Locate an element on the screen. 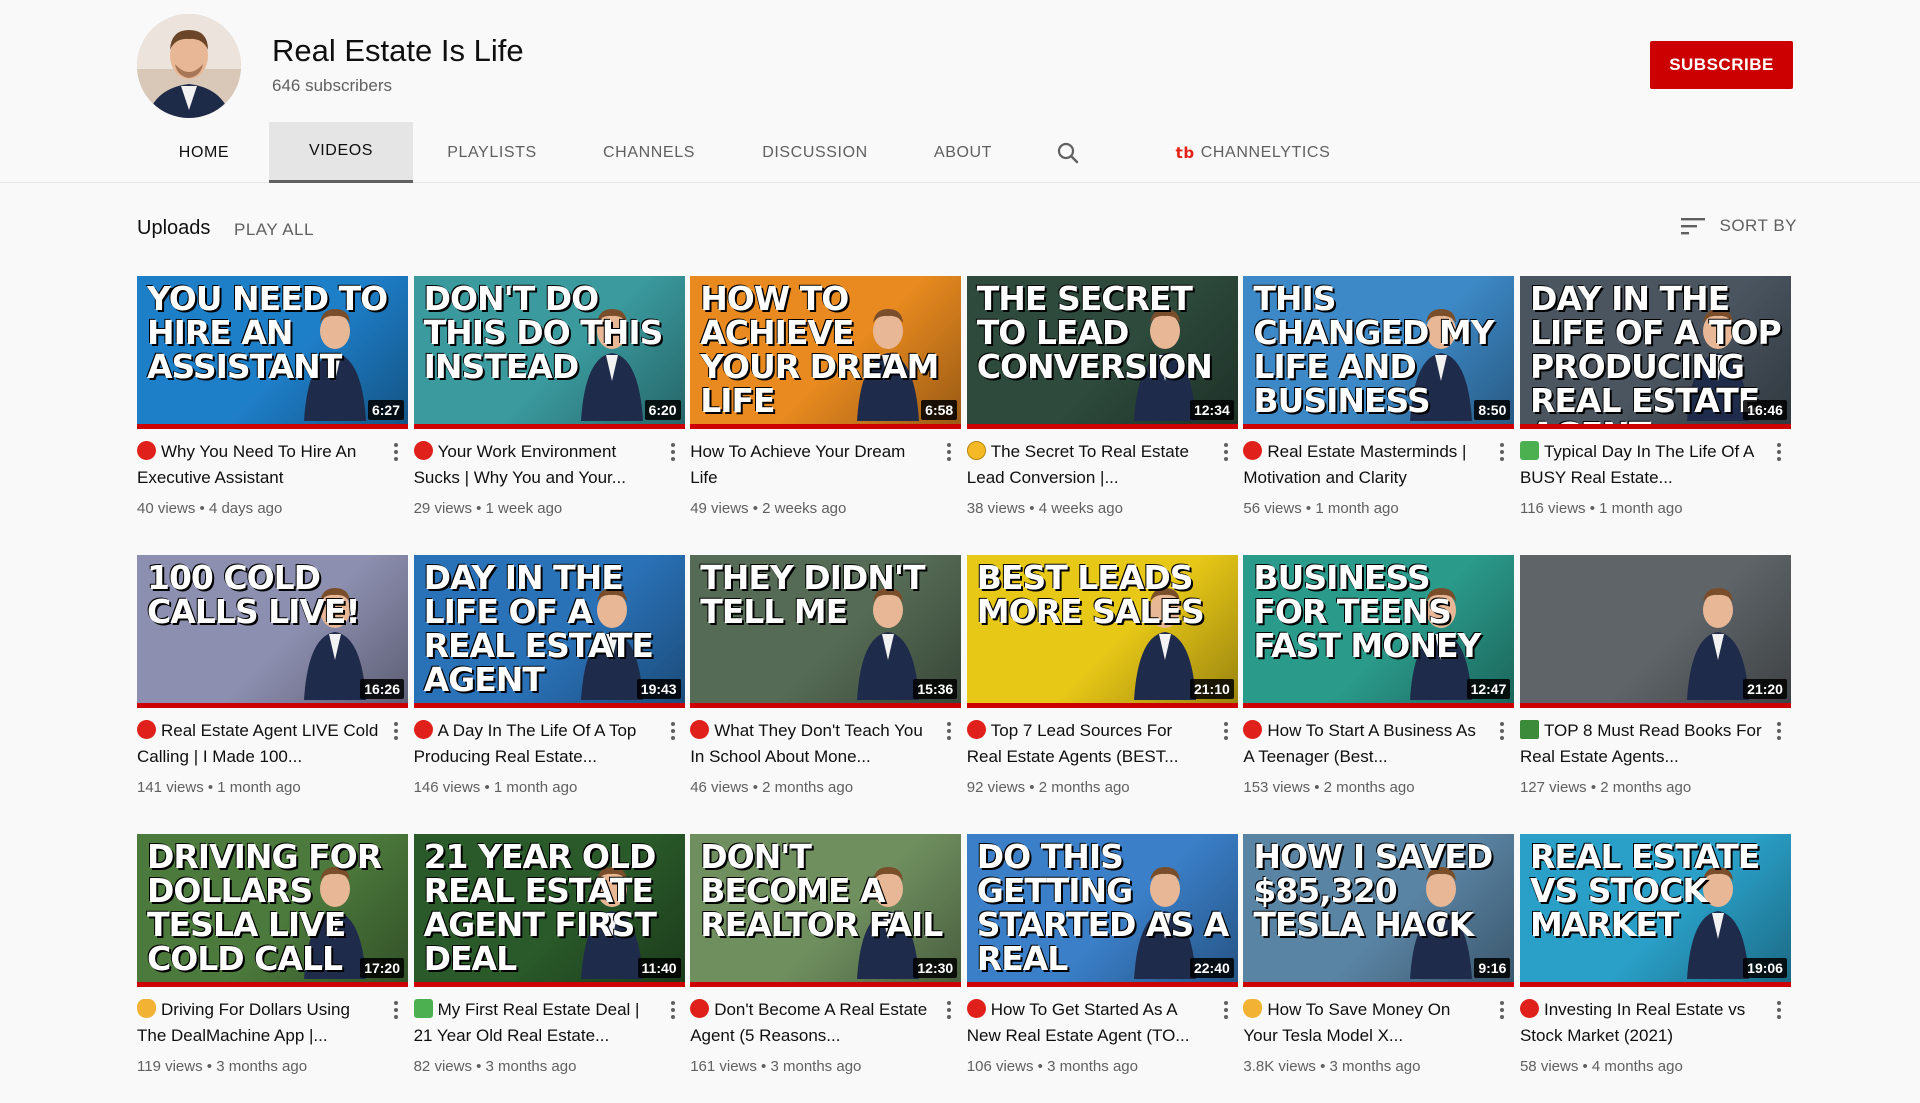 The height and width of the screenshot is (1103, 1920). video-thumbnail: 100 COLD CALLS LIVE! 16:26 is located at coordinates (272, 631).